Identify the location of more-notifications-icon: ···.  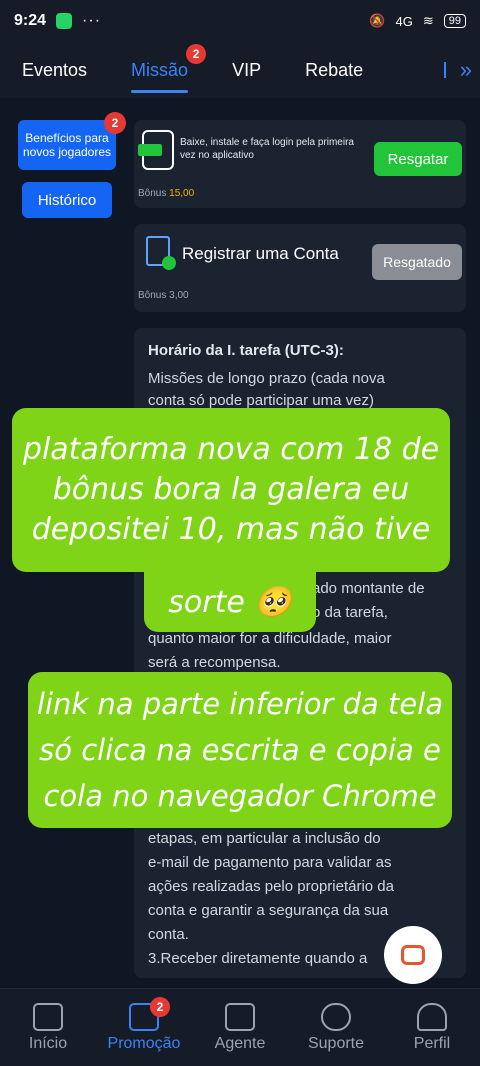
(92, 20).